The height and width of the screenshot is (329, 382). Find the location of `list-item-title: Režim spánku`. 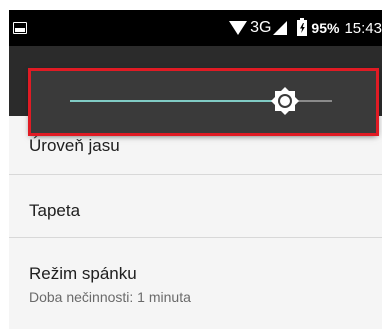

list-item-title: Režim spánku is located at coordinates (83, 273).